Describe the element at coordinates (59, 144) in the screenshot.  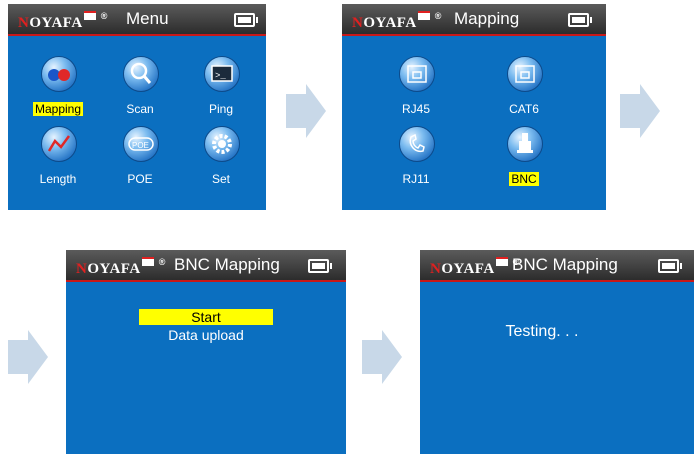
I see `length-icon` at that location.